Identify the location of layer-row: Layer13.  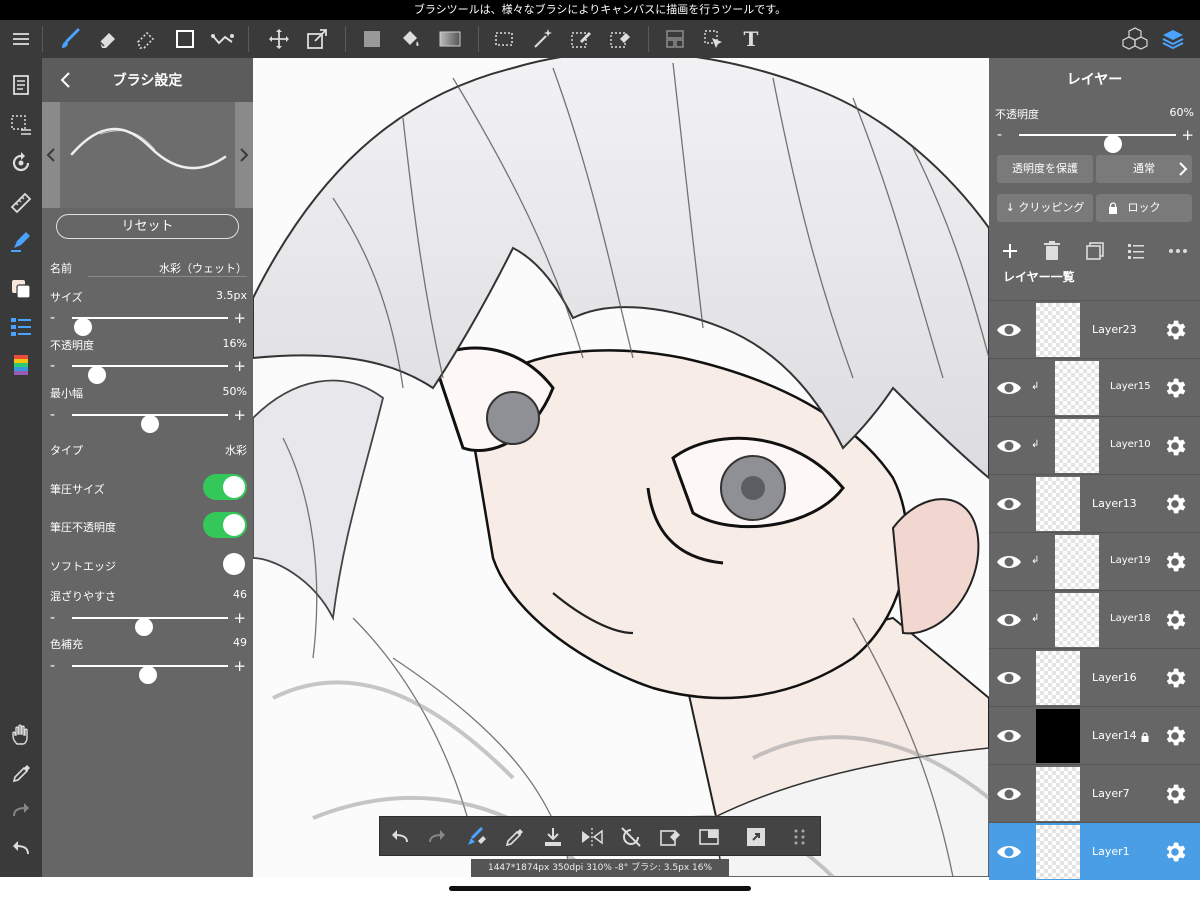
(1094, 503).